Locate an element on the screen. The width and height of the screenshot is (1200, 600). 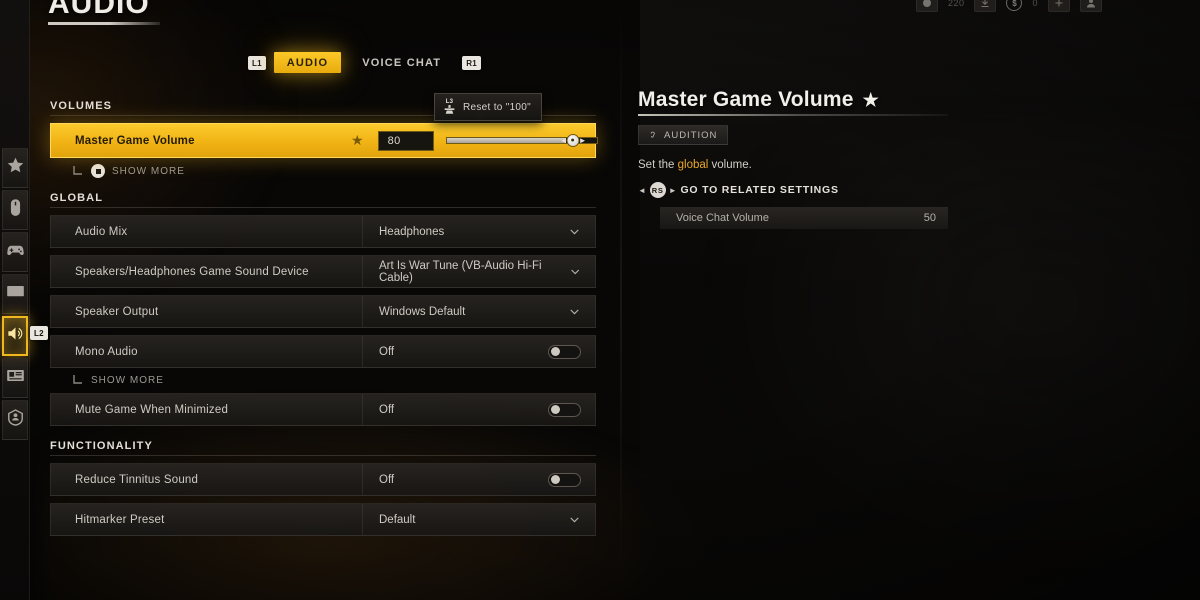
hud-icon is located at coordinates (15, 378).